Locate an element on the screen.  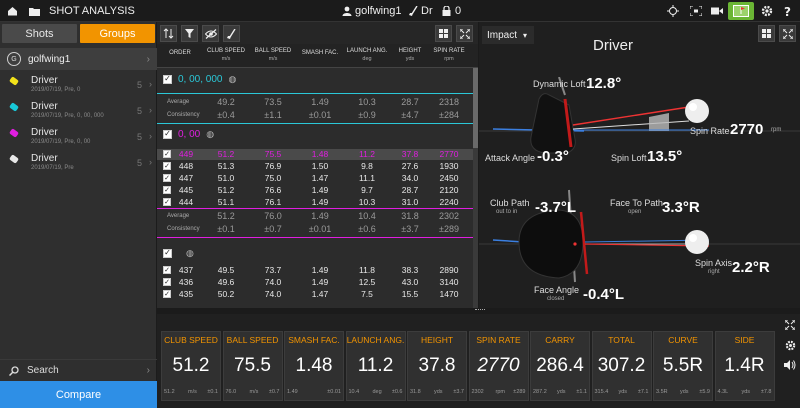
sidebar-group-item: Driver 2019/07/19, Pre, 0, 00 5 › is located at coordinates (78, 137).